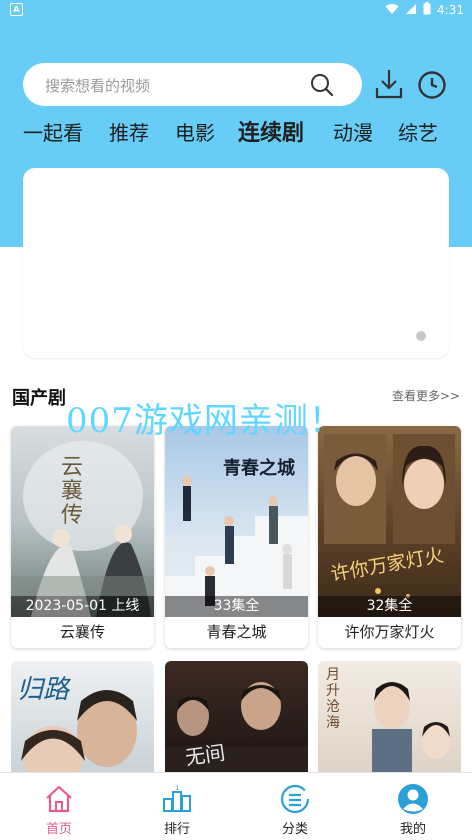  What do you see at coordinates (16, 9) in the screenshot?
I see `status-indicator: A` at bounding box center [16, 9].